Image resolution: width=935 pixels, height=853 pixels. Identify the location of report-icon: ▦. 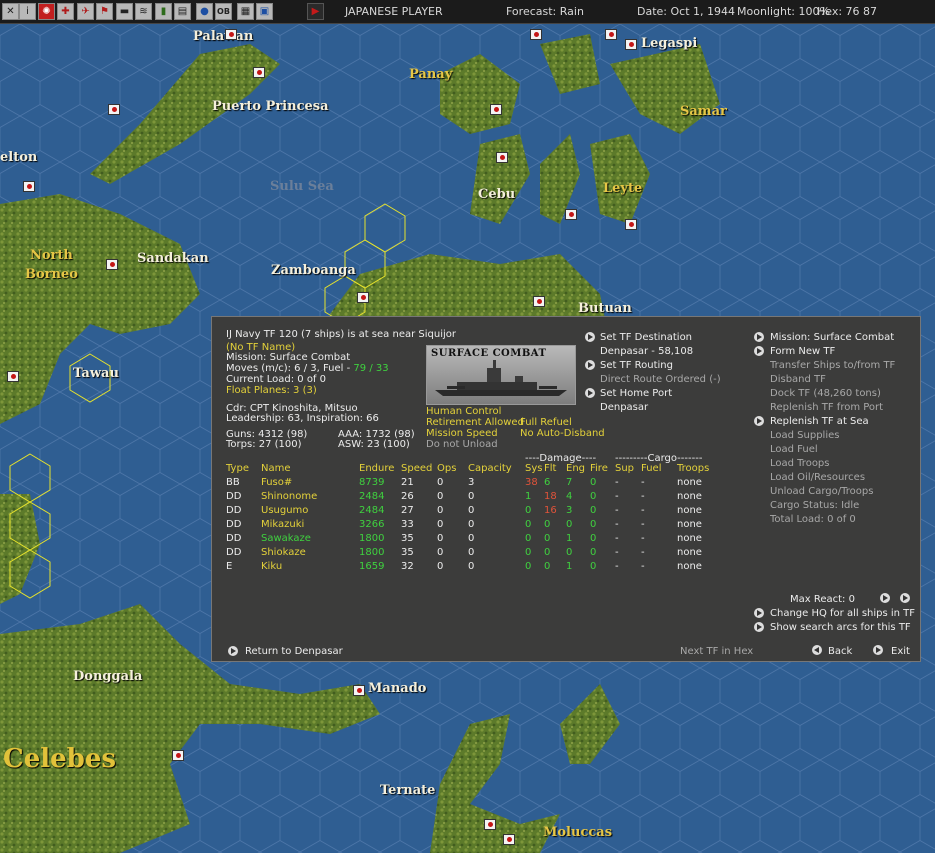
(245, 11).